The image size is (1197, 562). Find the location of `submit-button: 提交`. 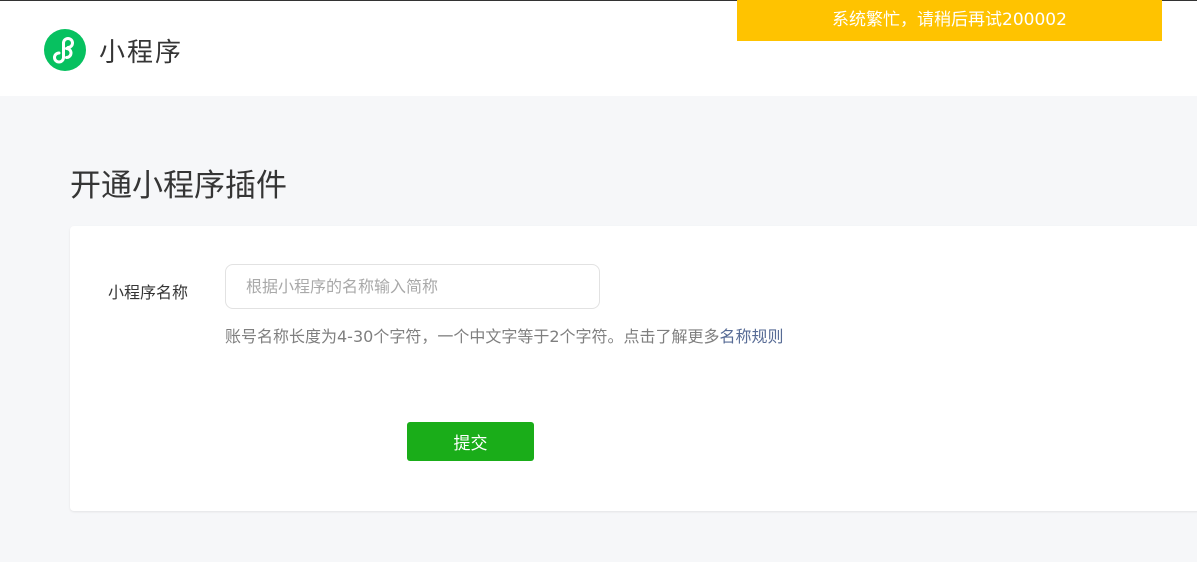

submit-button: 提交 is located at coordinates (470, 441).